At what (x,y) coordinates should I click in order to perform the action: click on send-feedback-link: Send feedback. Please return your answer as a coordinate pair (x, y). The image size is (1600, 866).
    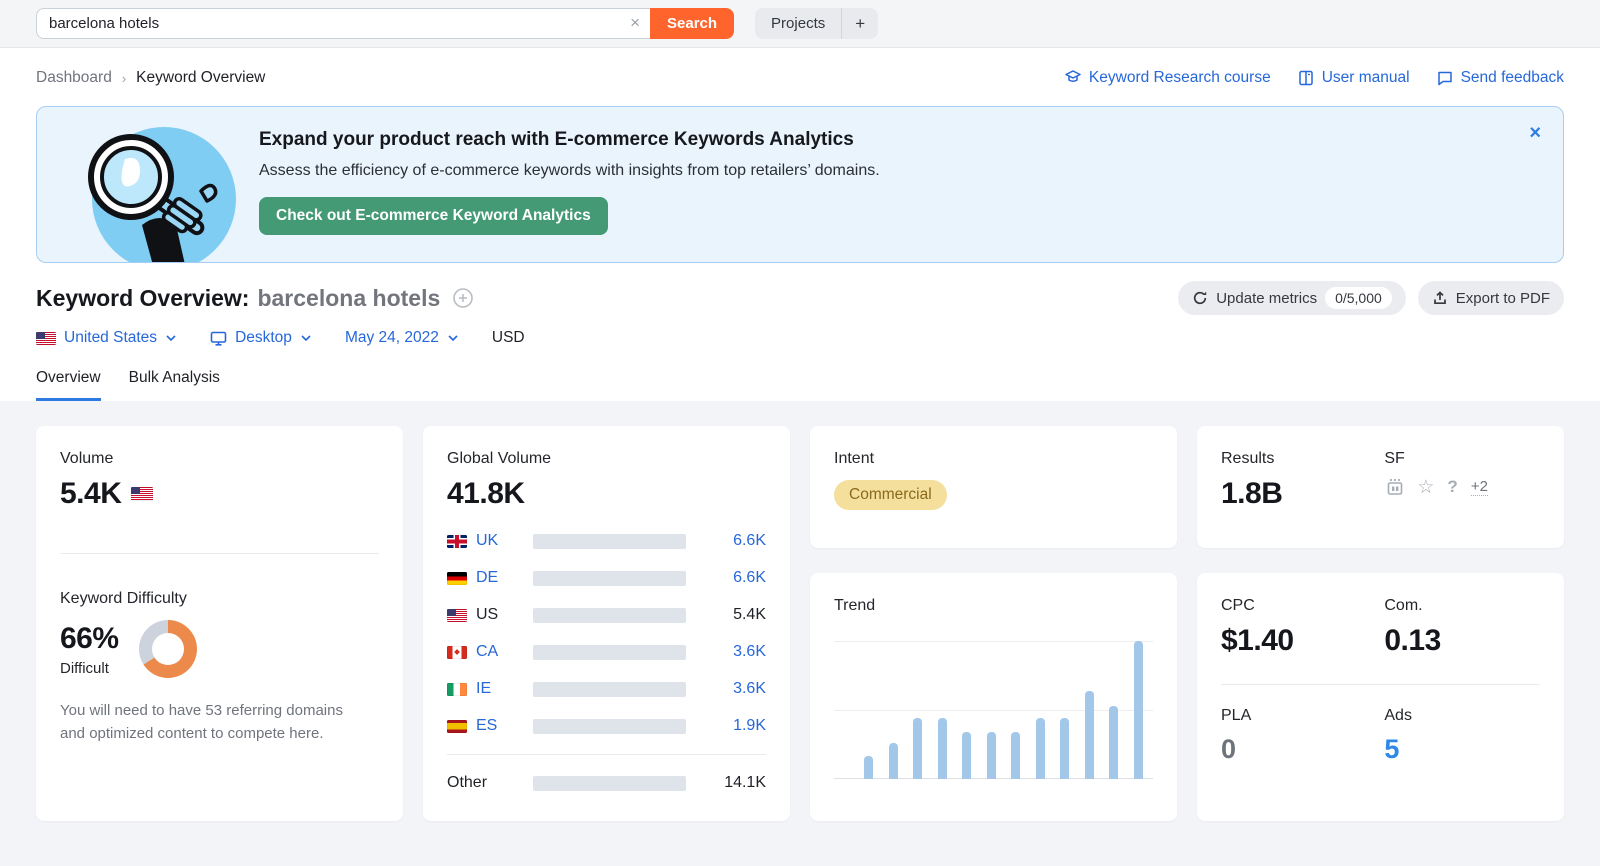
    Looking at the image, I should click on (1500, 78).